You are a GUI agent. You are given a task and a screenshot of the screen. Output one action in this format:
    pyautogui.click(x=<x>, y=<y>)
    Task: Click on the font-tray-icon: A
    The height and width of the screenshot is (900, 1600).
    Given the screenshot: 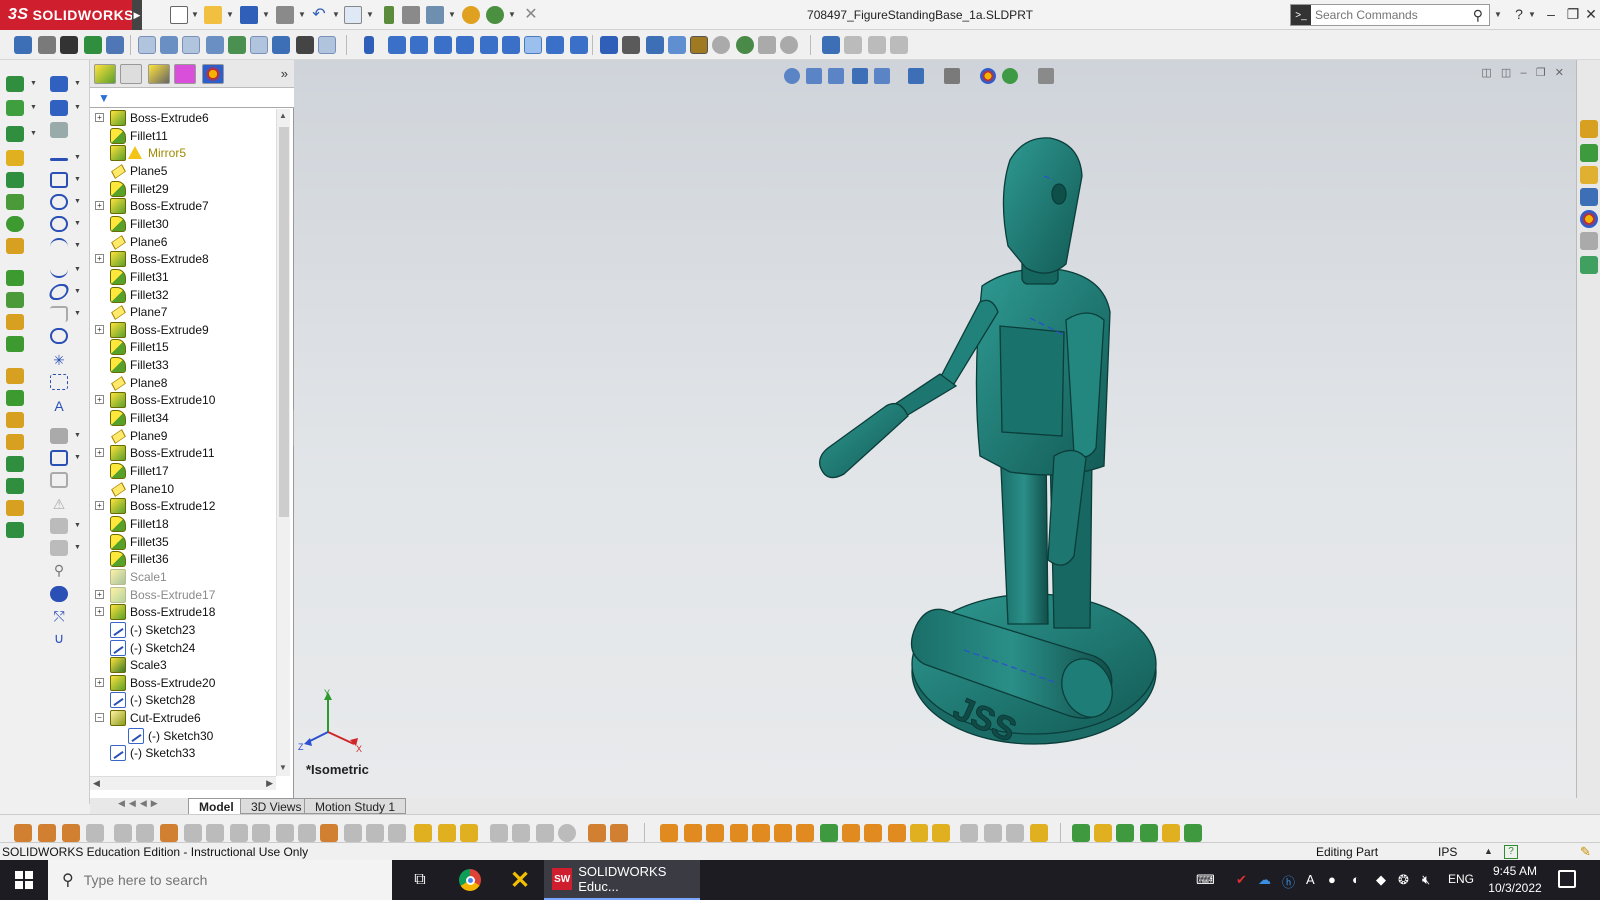 What is the action you would take?
    pyautogui.click(x=1310, y=879)
    